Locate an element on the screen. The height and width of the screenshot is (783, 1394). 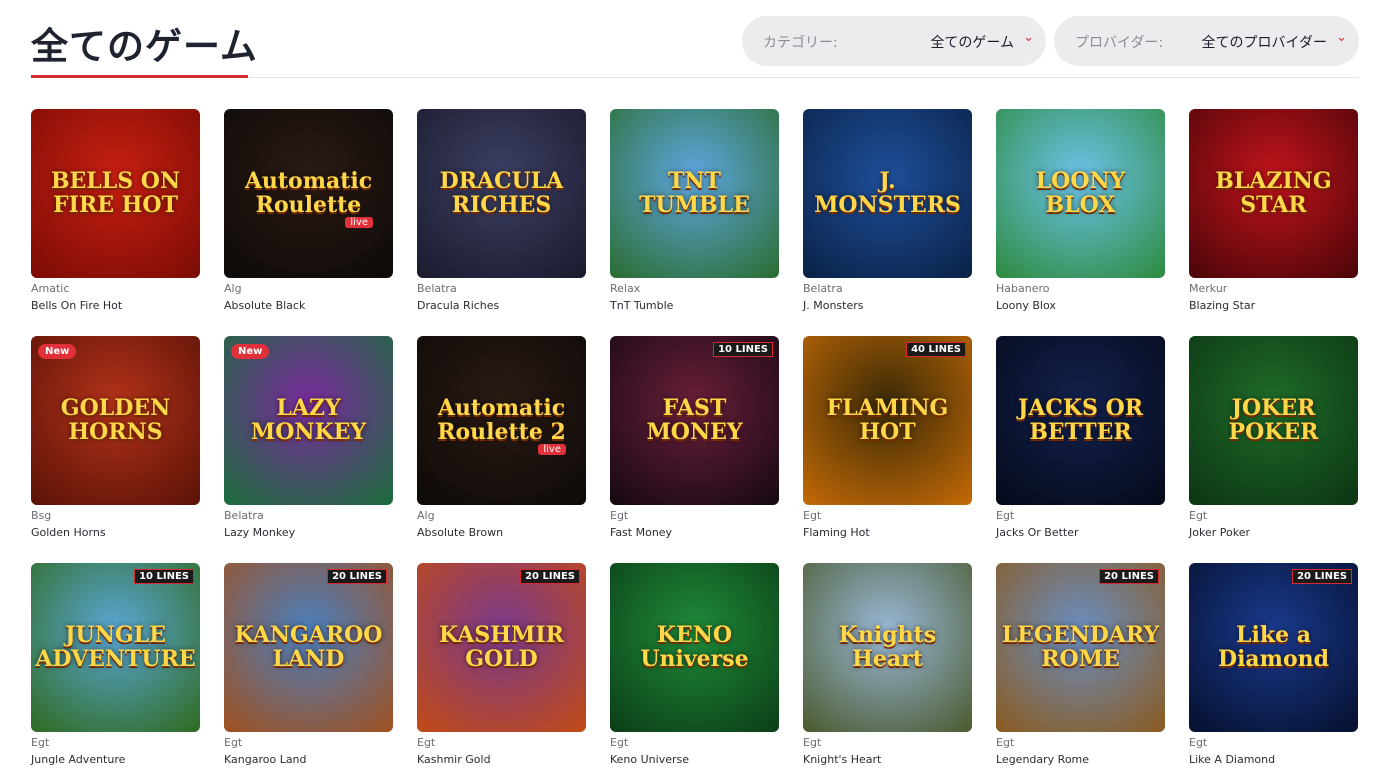
game-thumbnail-title: KANGAROO LAND is located at coordinates (308, 647).